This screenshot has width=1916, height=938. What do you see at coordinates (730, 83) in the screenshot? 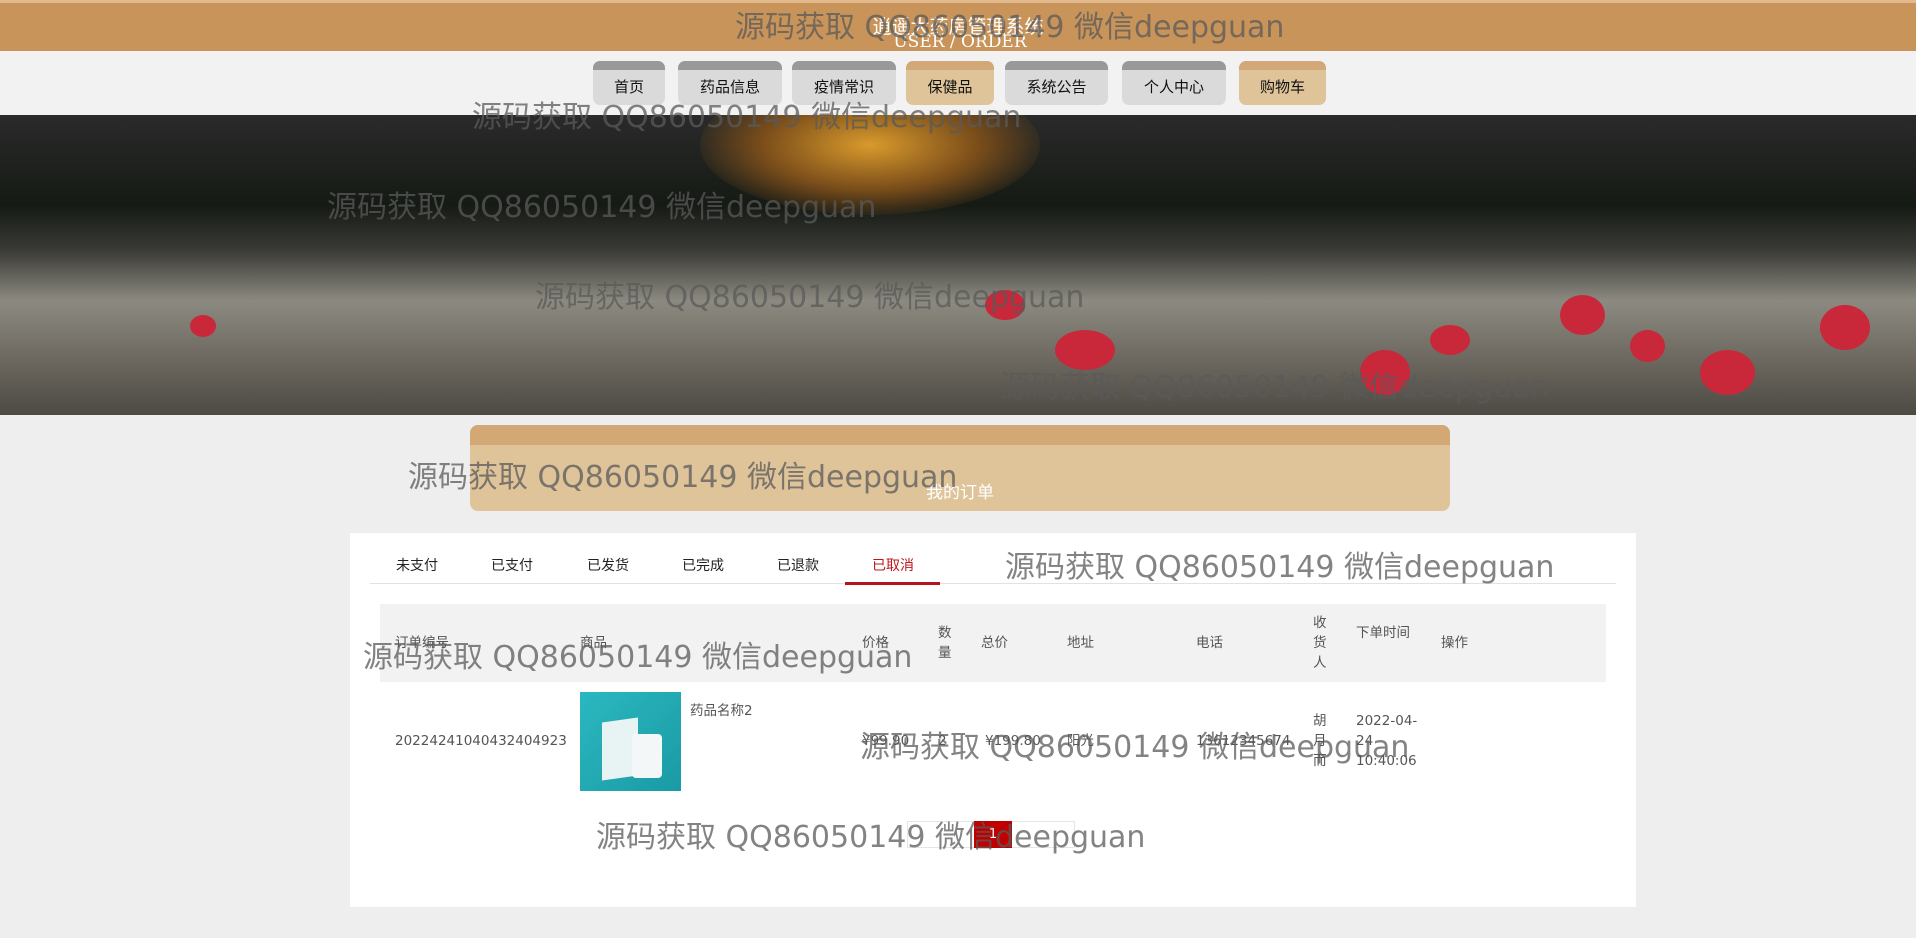
I see `nav-drug-info: 药品信息` at bounding box center [730, 83].